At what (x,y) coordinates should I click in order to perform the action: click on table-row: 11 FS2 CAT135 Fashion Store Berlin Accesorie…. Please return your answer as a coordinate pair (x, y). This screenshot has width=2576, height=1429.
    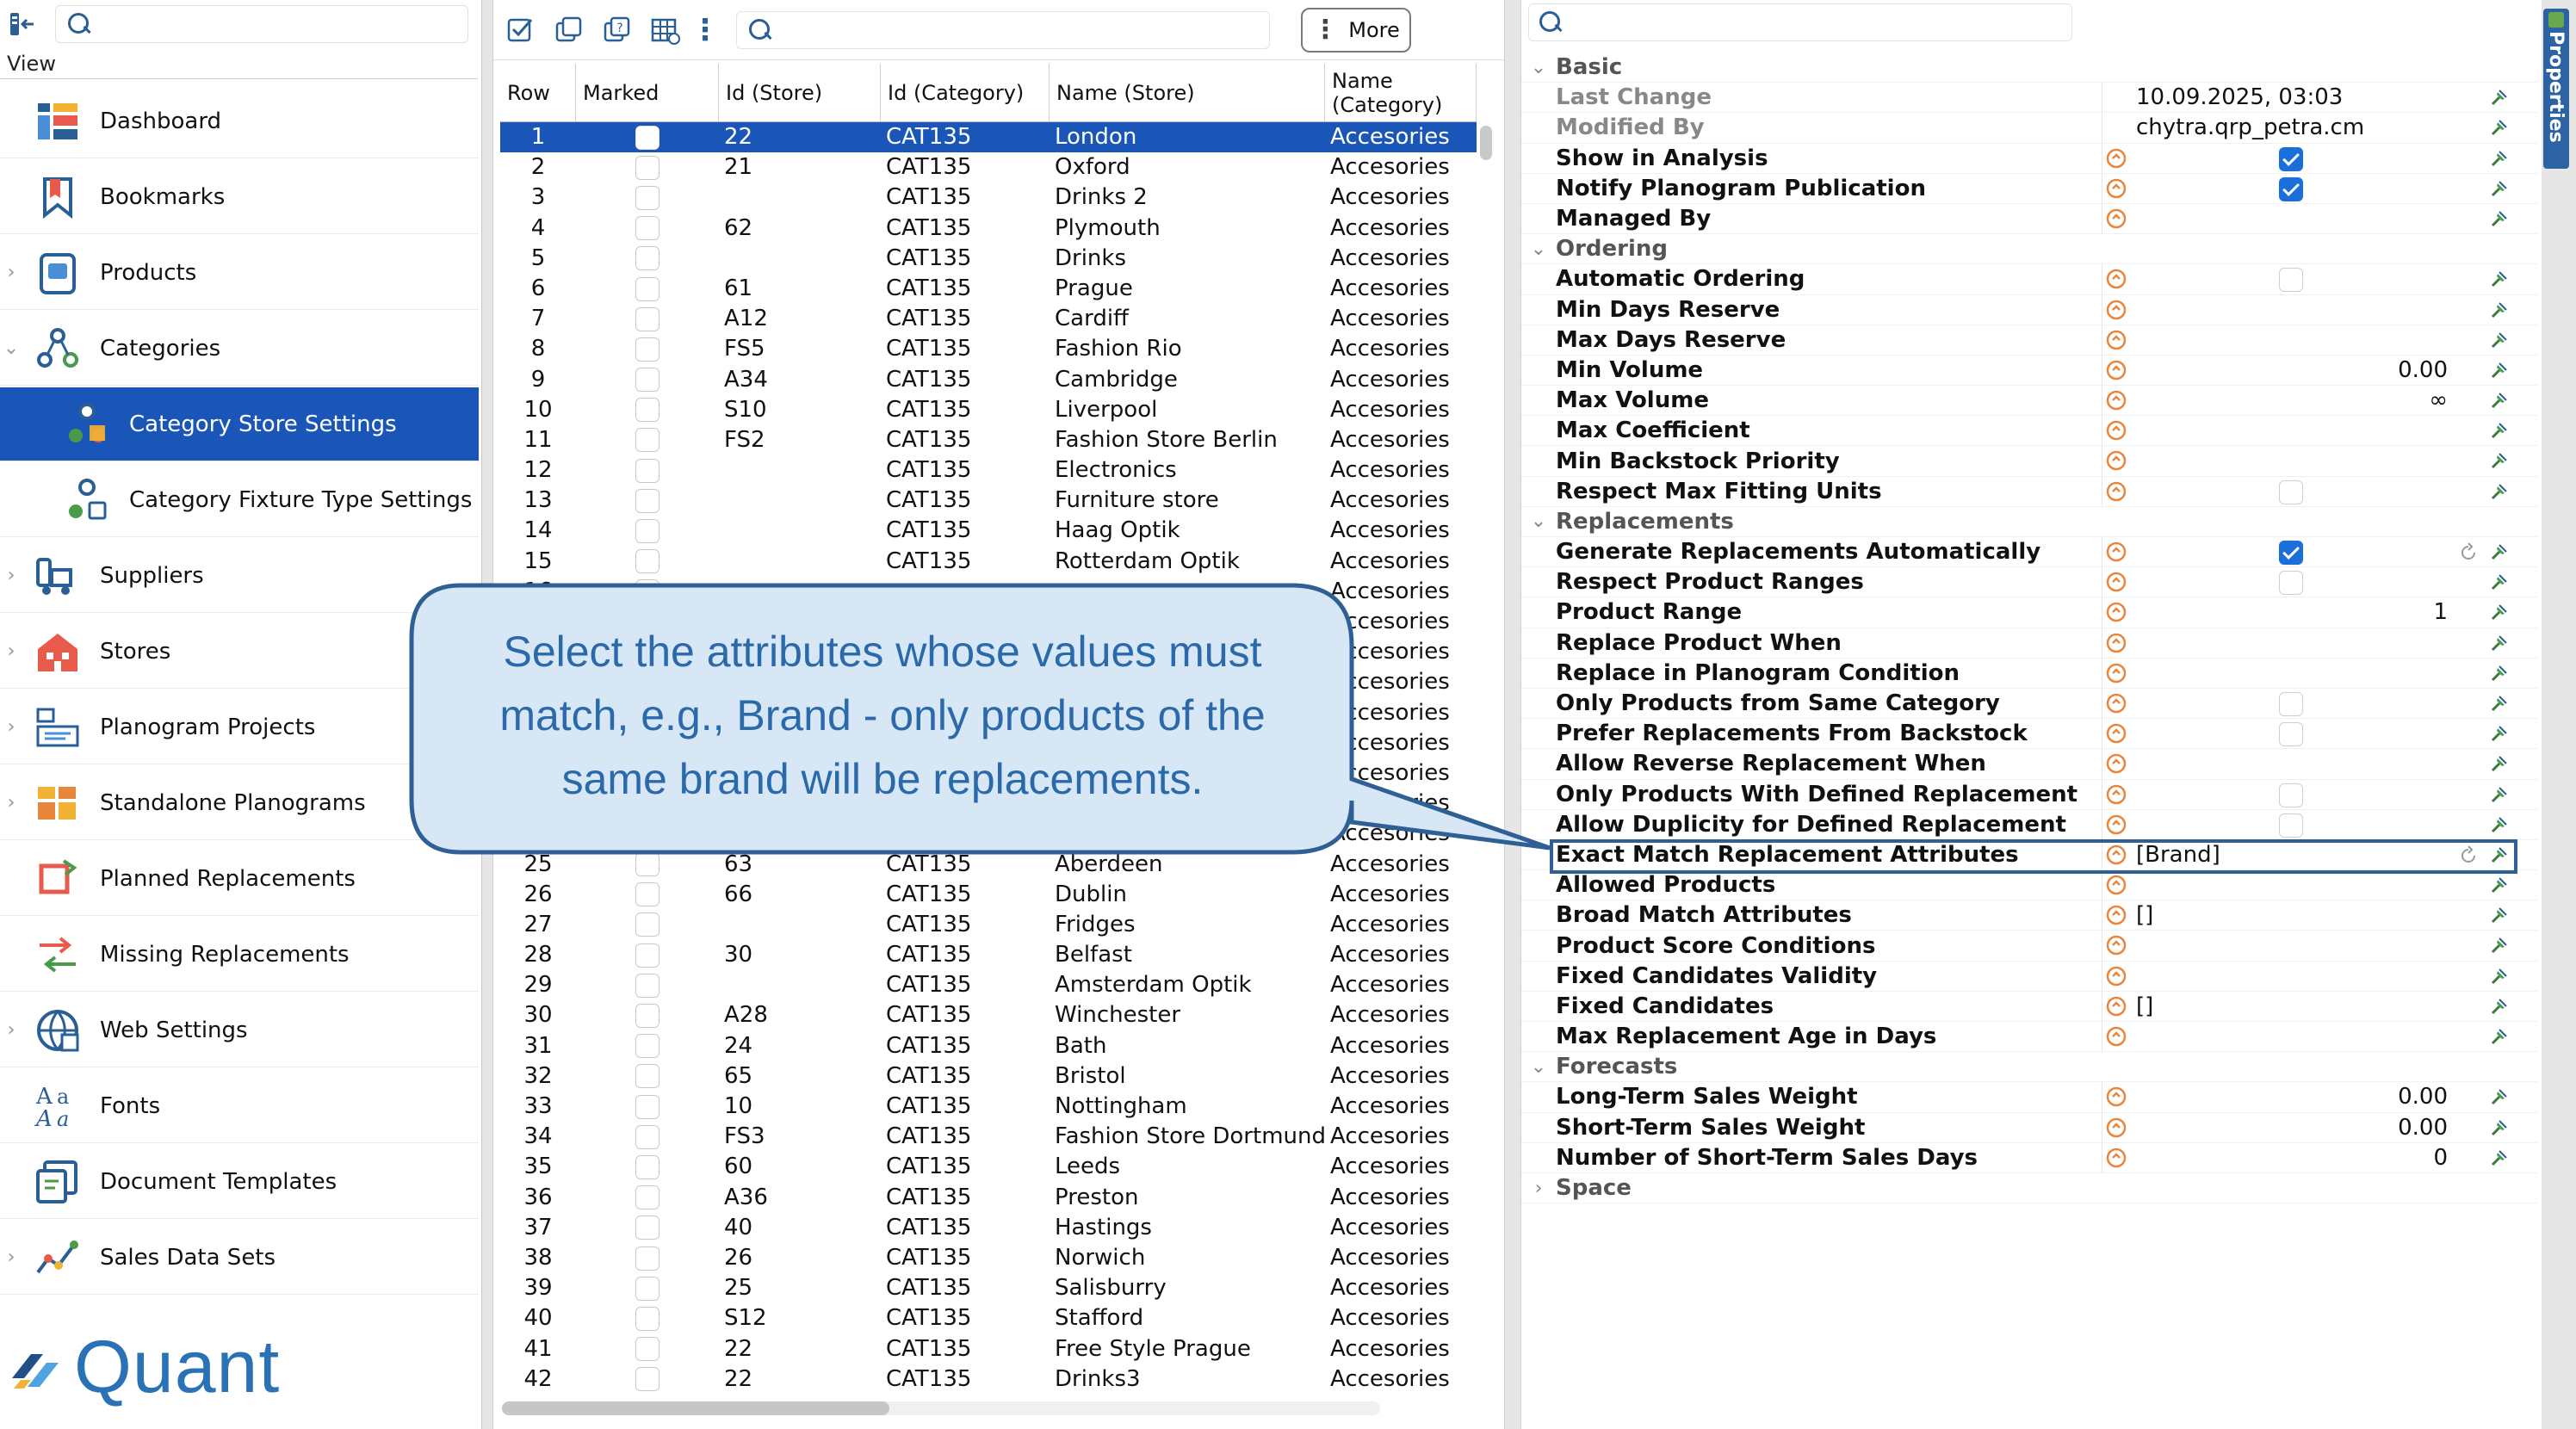
    Looking at the image, I should click on (989, 440).